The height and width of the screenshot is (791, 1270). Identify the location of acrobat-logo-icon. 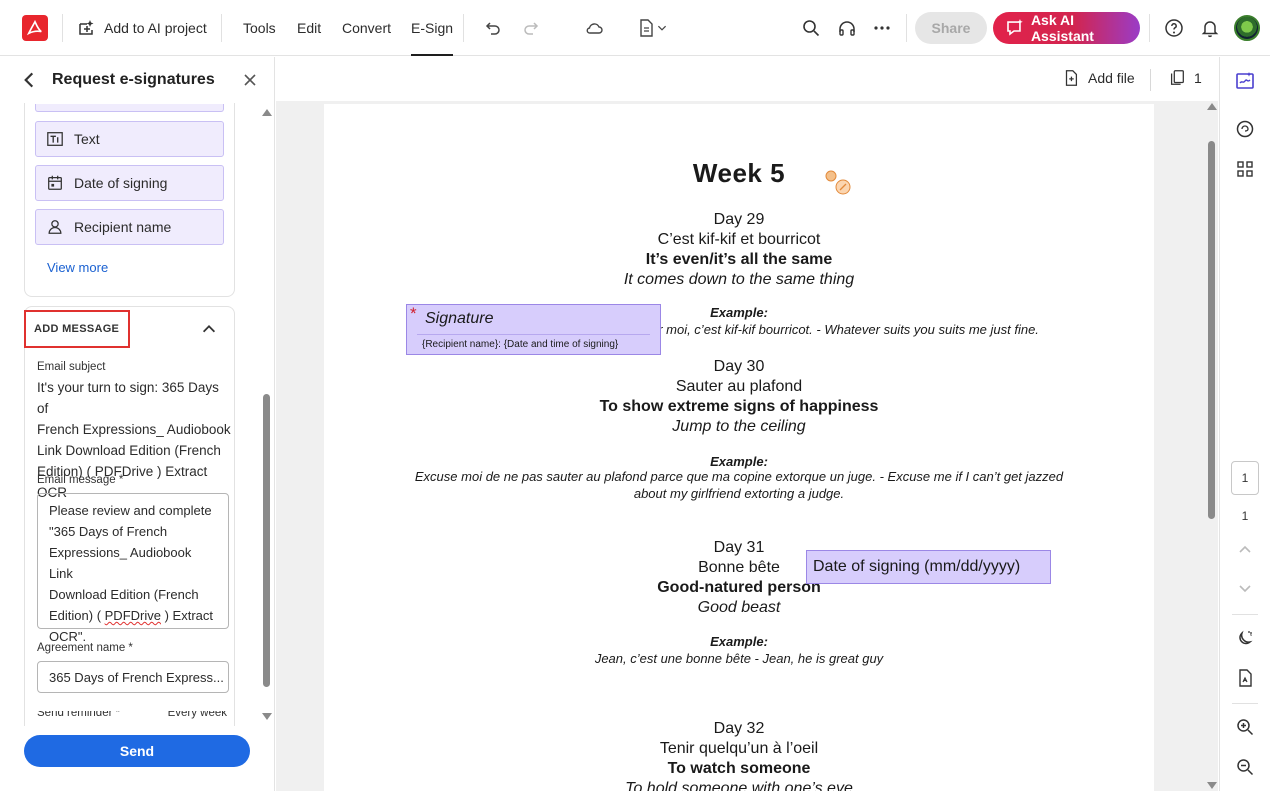
(35, 28).